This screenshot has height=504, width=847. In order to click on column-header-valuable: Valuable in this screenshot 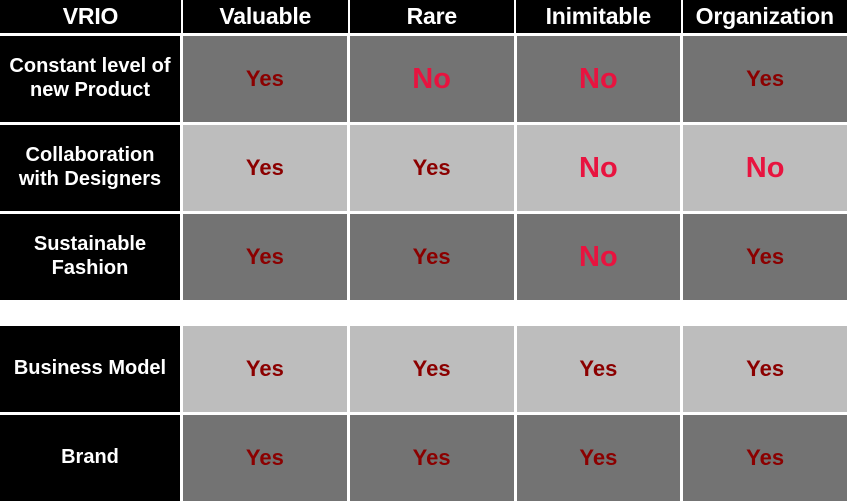, I will do `click(266, 16)`.